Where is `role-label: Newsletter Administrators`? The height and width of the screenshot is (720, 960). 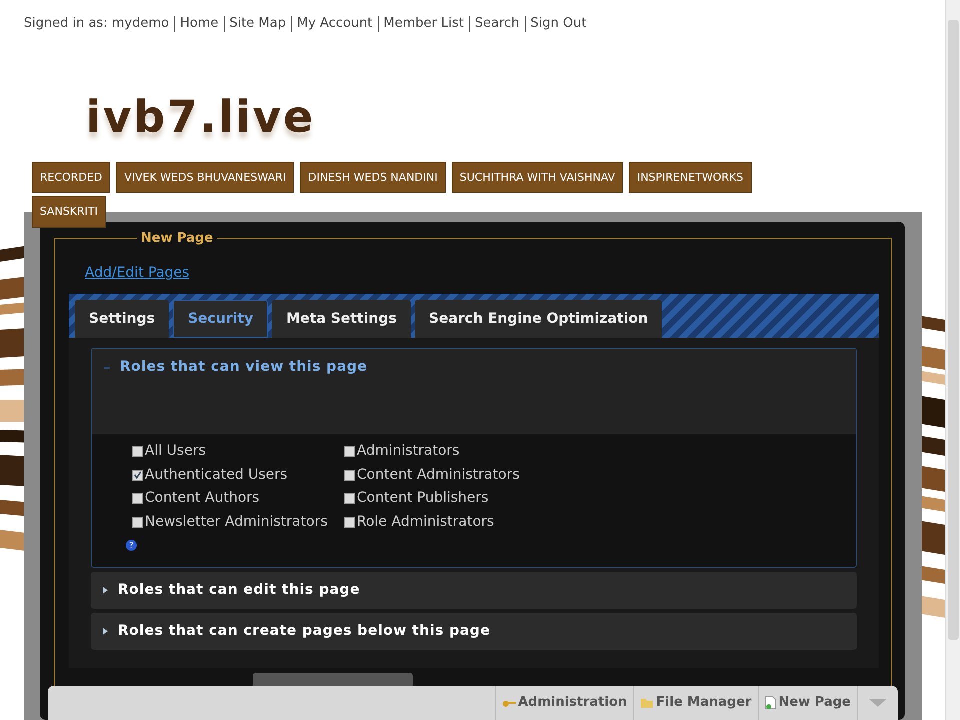
role-label: Newsletter Administrators is located at coordinates (236, 522).